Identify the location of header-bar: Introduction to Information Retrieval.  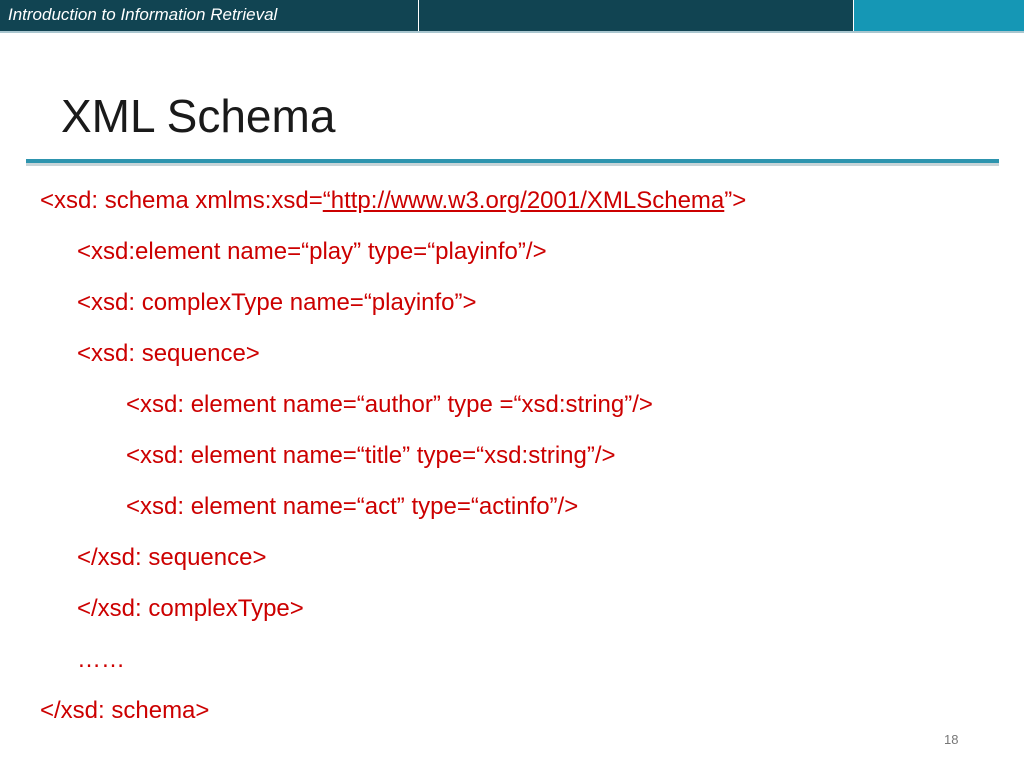
(512, 16).